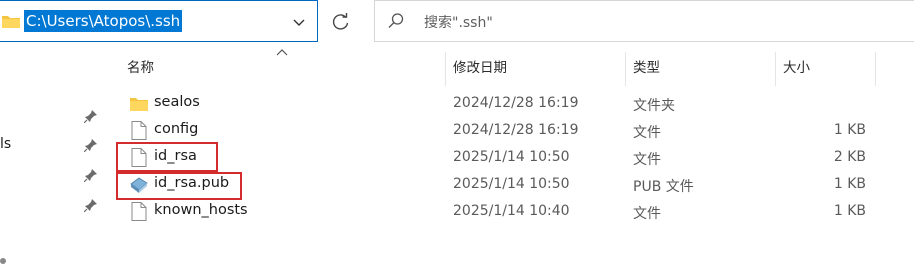  I want to click on file-name: config, so click(176, 129).